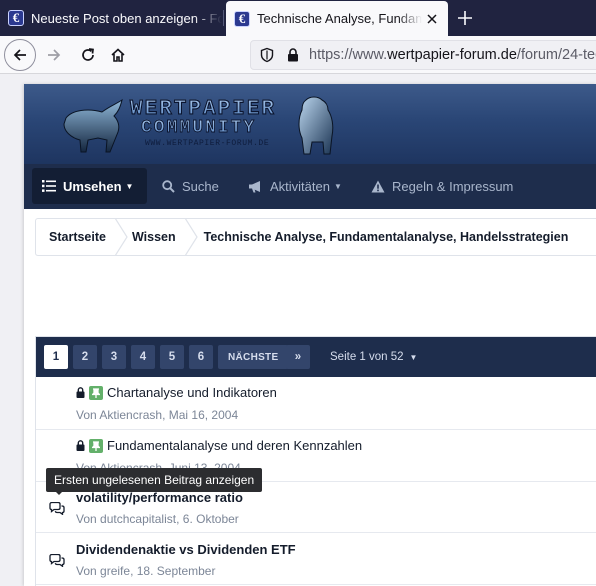  I want to click on nav-item-umsehen: Umsehen ▼, so click(90, 186).